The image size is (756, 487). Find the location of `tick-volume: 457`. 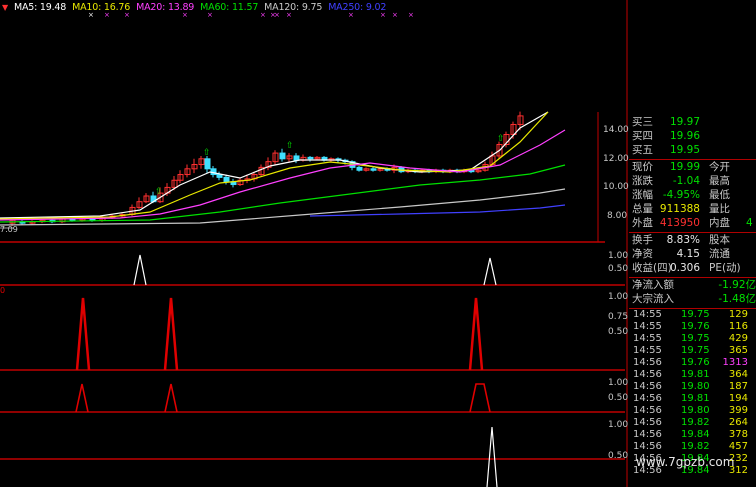

tick-volume: 457 is located at coordinates (738, 446).